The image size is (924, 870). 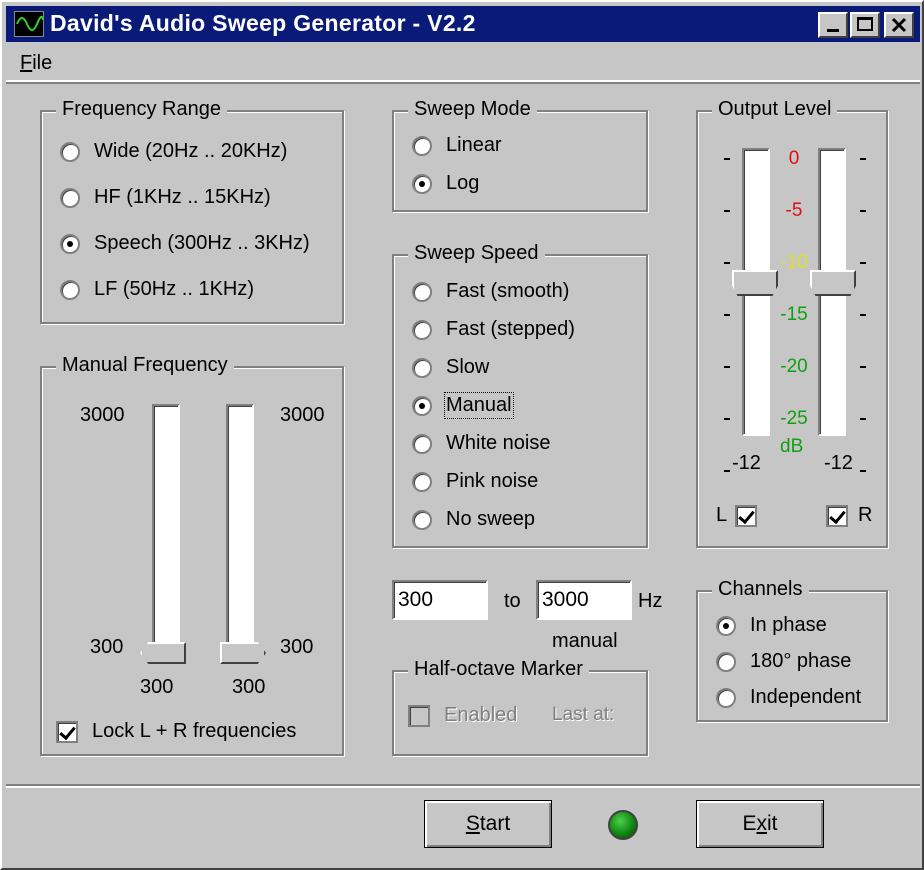 What do you see at coordinates (29, 24) in the screenshot?
I see `sine-wave-icon` at bounding box center [29, 24].